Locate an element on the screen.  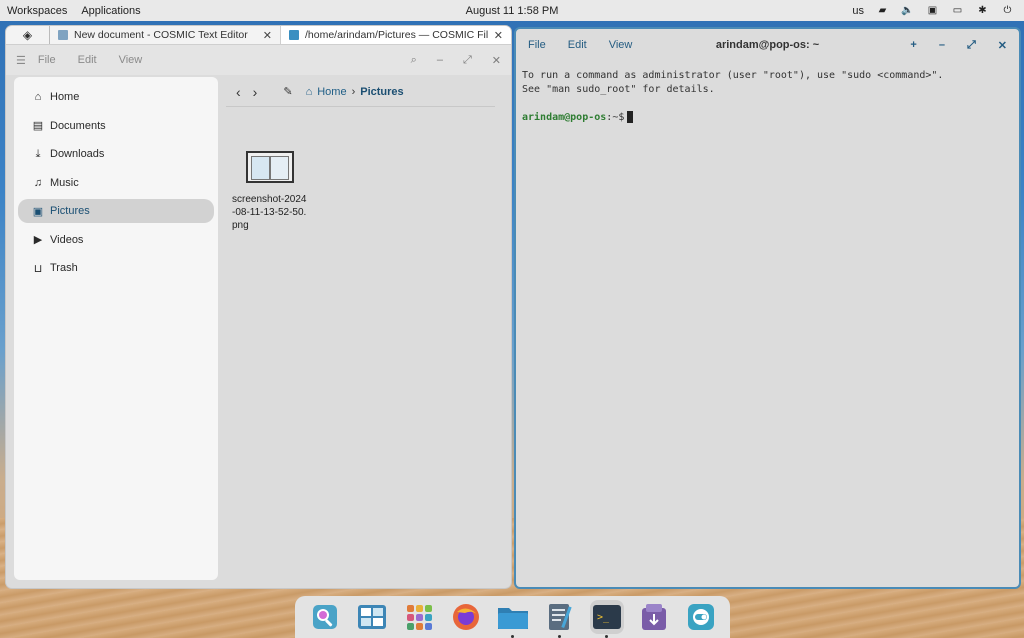
terminal-icon: >_ is located at coordinates (606, 619).